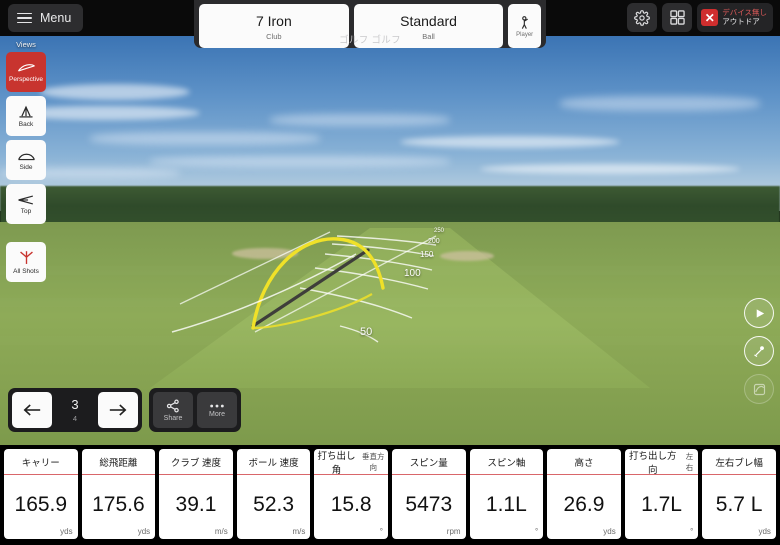 The height and width of the screenshot is (545, 780). I want to click on top-right-actions: ✕ デバイス無し アウトドア, so click(700, 17).